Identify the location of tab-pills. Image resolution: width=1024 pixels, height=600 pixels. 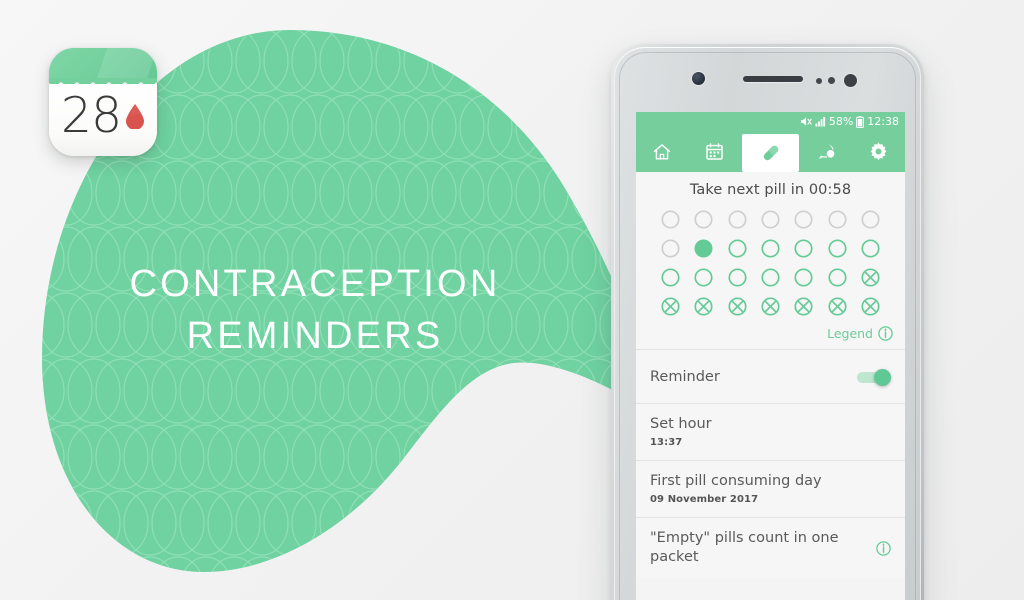
(770, 153).